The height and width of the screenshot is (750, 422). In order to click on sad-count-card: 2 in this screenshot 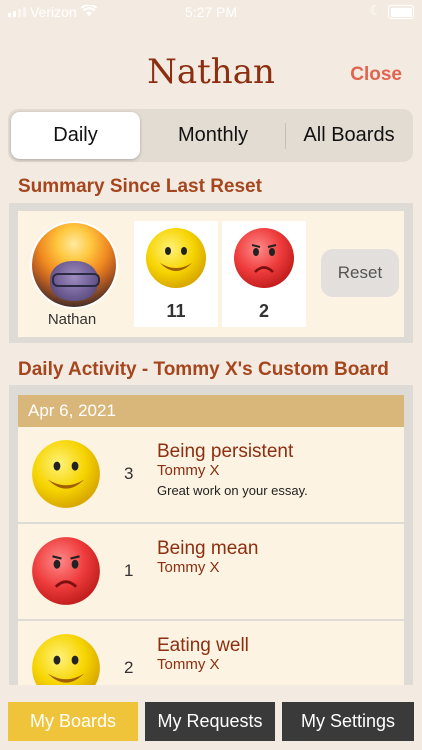, I will do `click(264, 274)`.